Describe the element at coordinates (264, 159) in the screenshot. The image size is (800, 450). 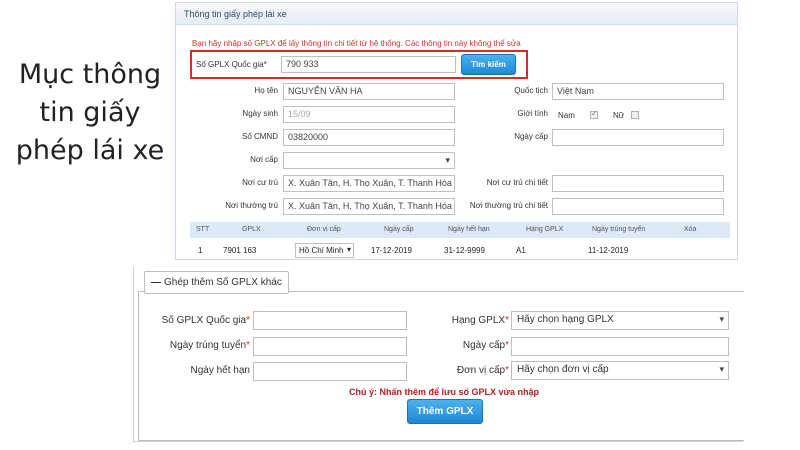
I see `issue-place-label: Nơi cấp` at that location.